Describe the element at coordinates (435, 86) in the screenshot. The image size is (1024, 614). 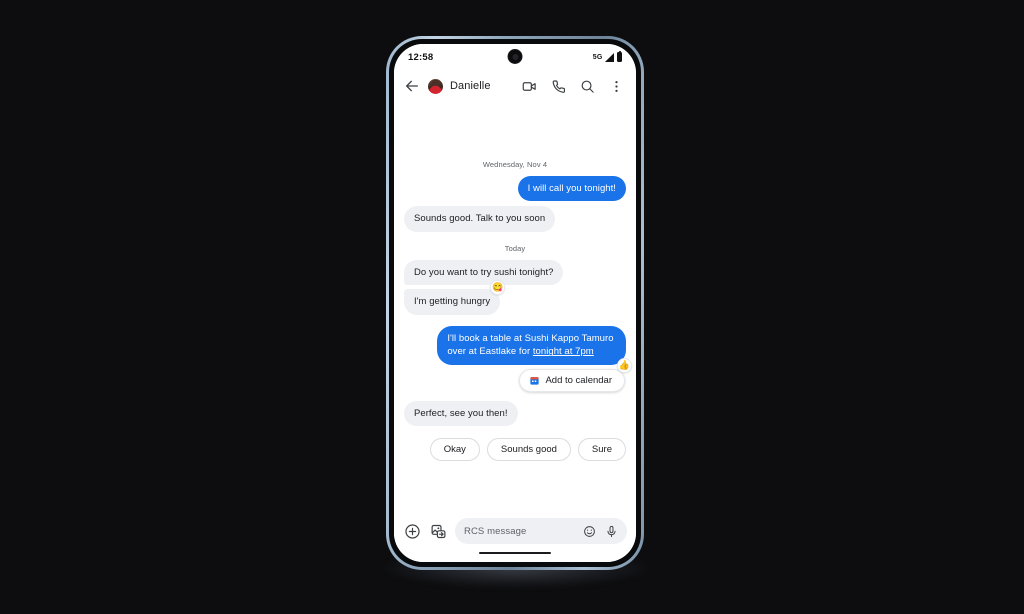
I see `avatar` at that location.